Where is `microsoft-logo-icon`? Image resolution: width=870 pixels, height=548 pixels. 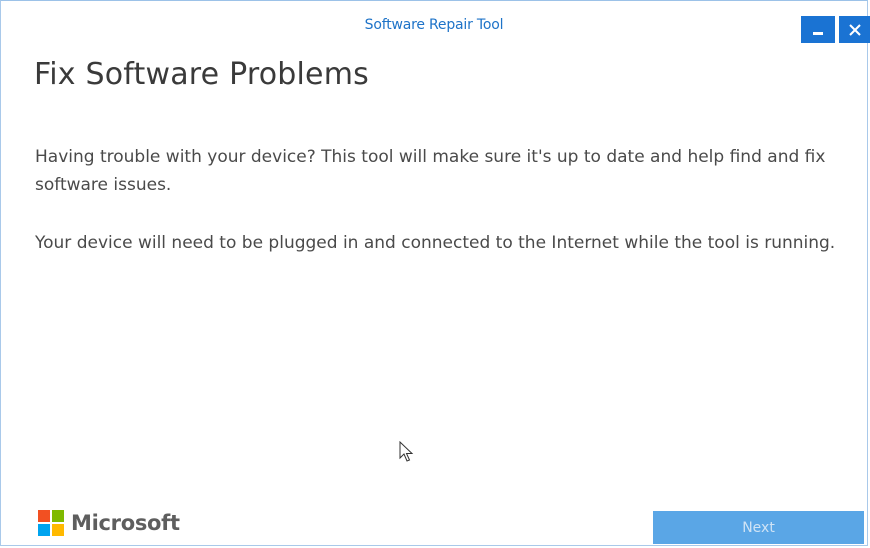 microsoft-logo-icon is located at coordinates (51, 523).